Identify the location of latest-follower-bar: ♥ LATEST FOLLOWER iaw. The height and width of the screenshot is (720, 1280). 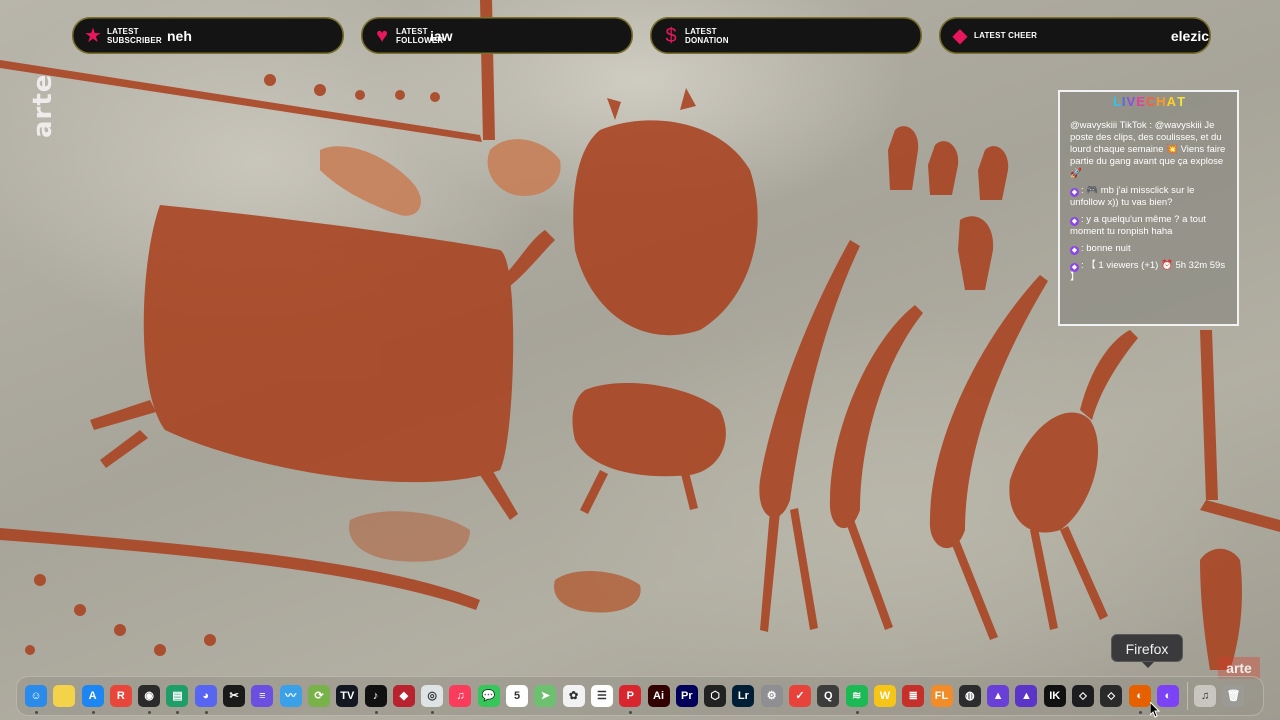
(497, 35).